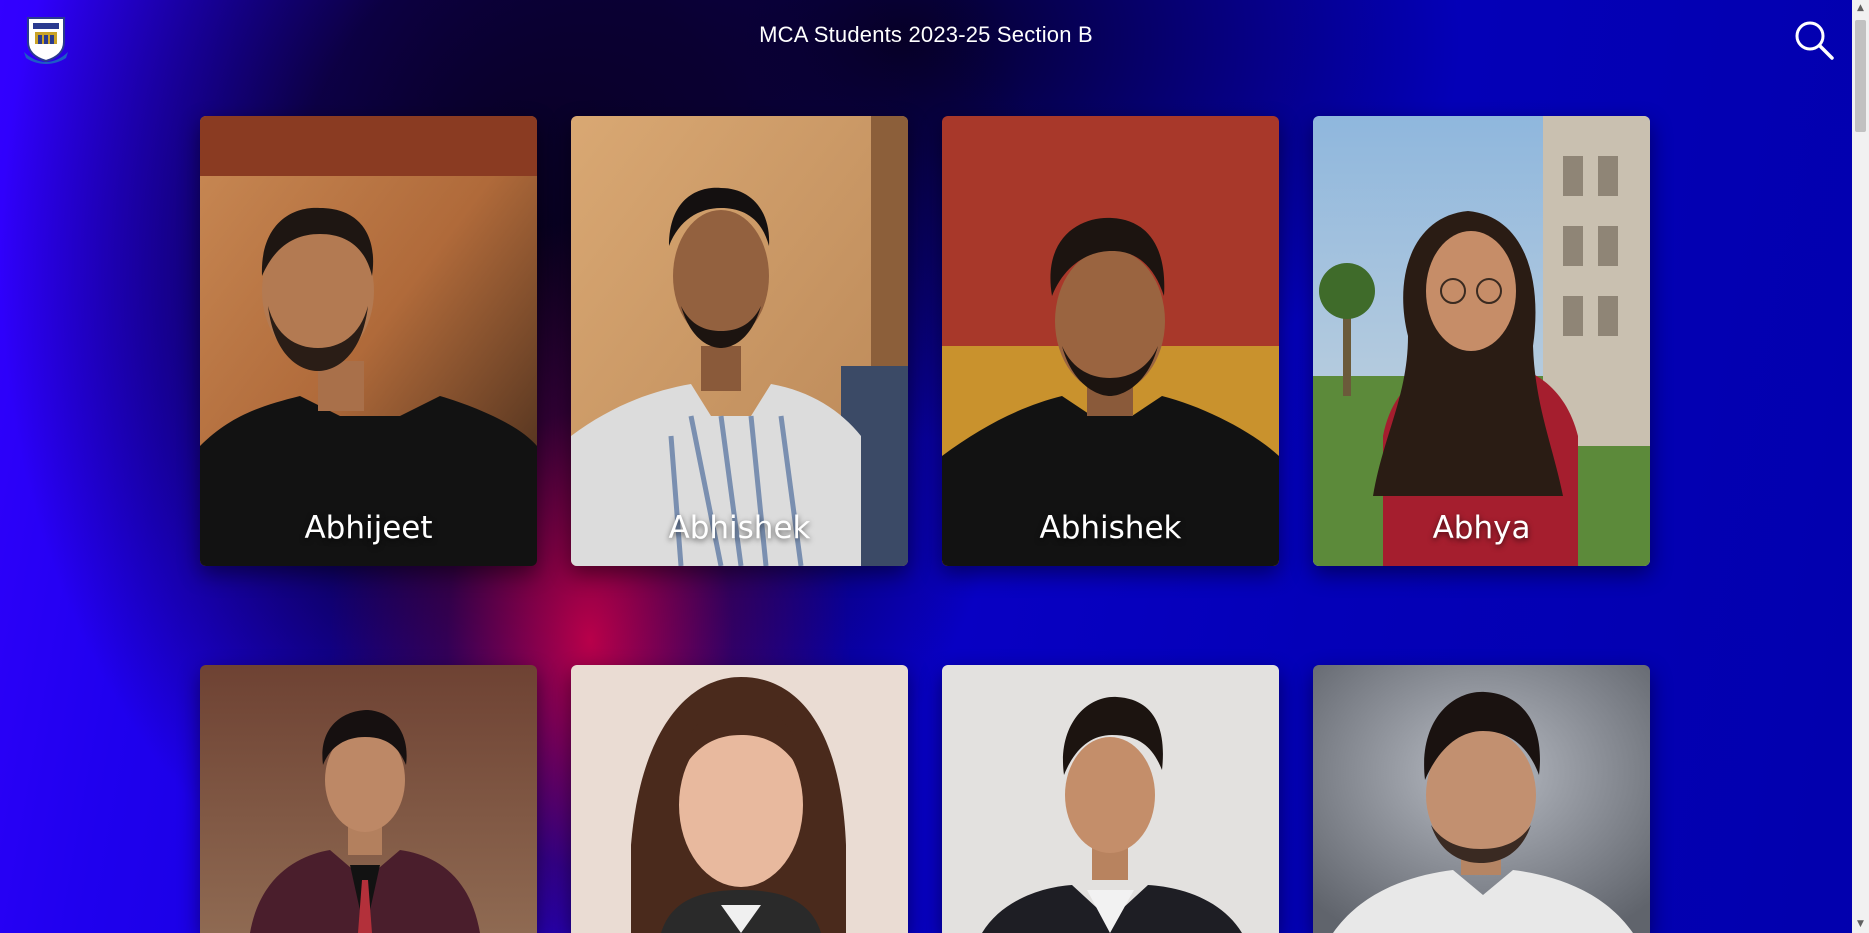 This screenshot has height=933, width=1869. I want to click on student-card: Abhya, so click(1481, 341).